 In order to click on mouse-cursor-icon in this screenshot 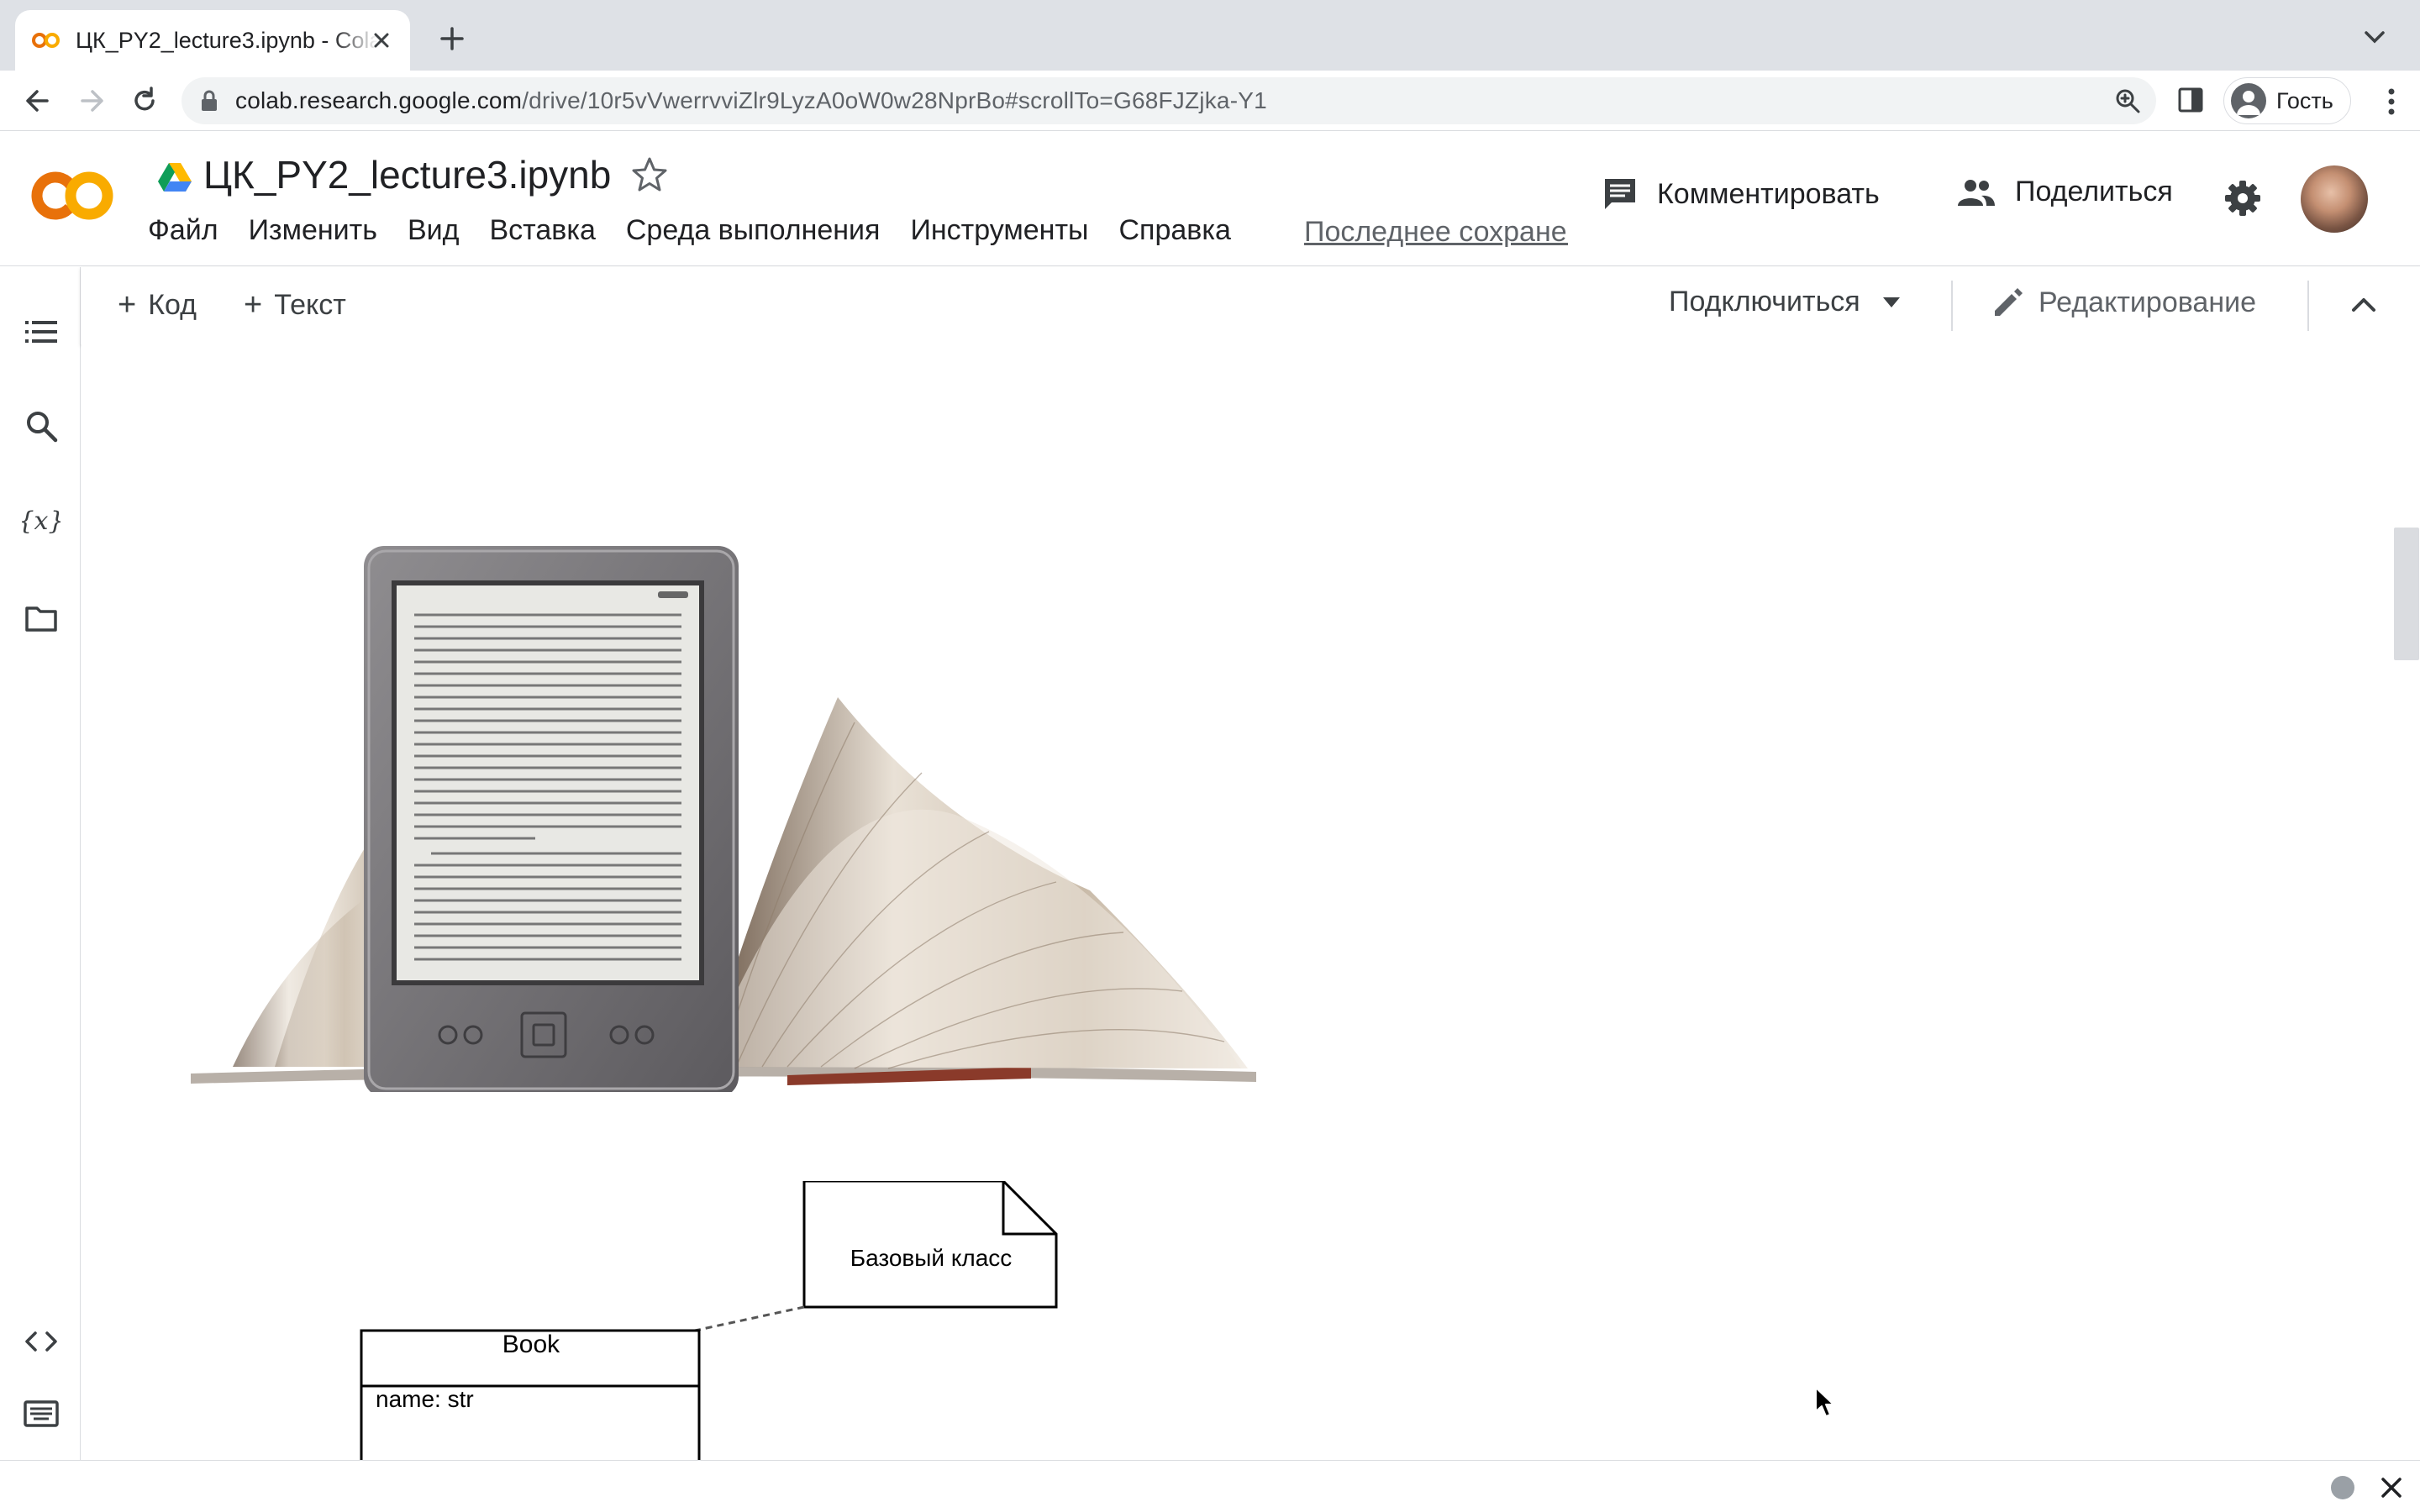, I will do `click(1824, 1402)`.